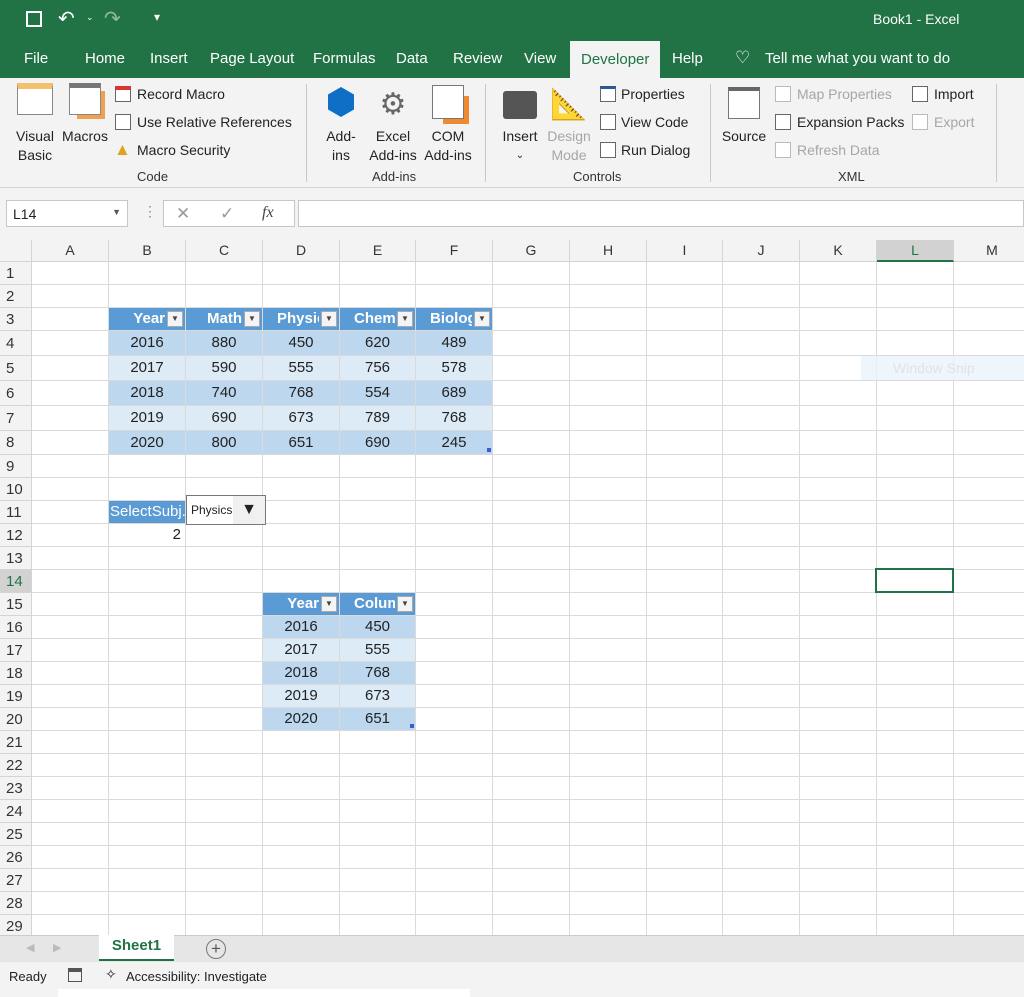  Describe the element at coordinates (70, 251) in the screenshot. I see `column-header-A: A` at that location.